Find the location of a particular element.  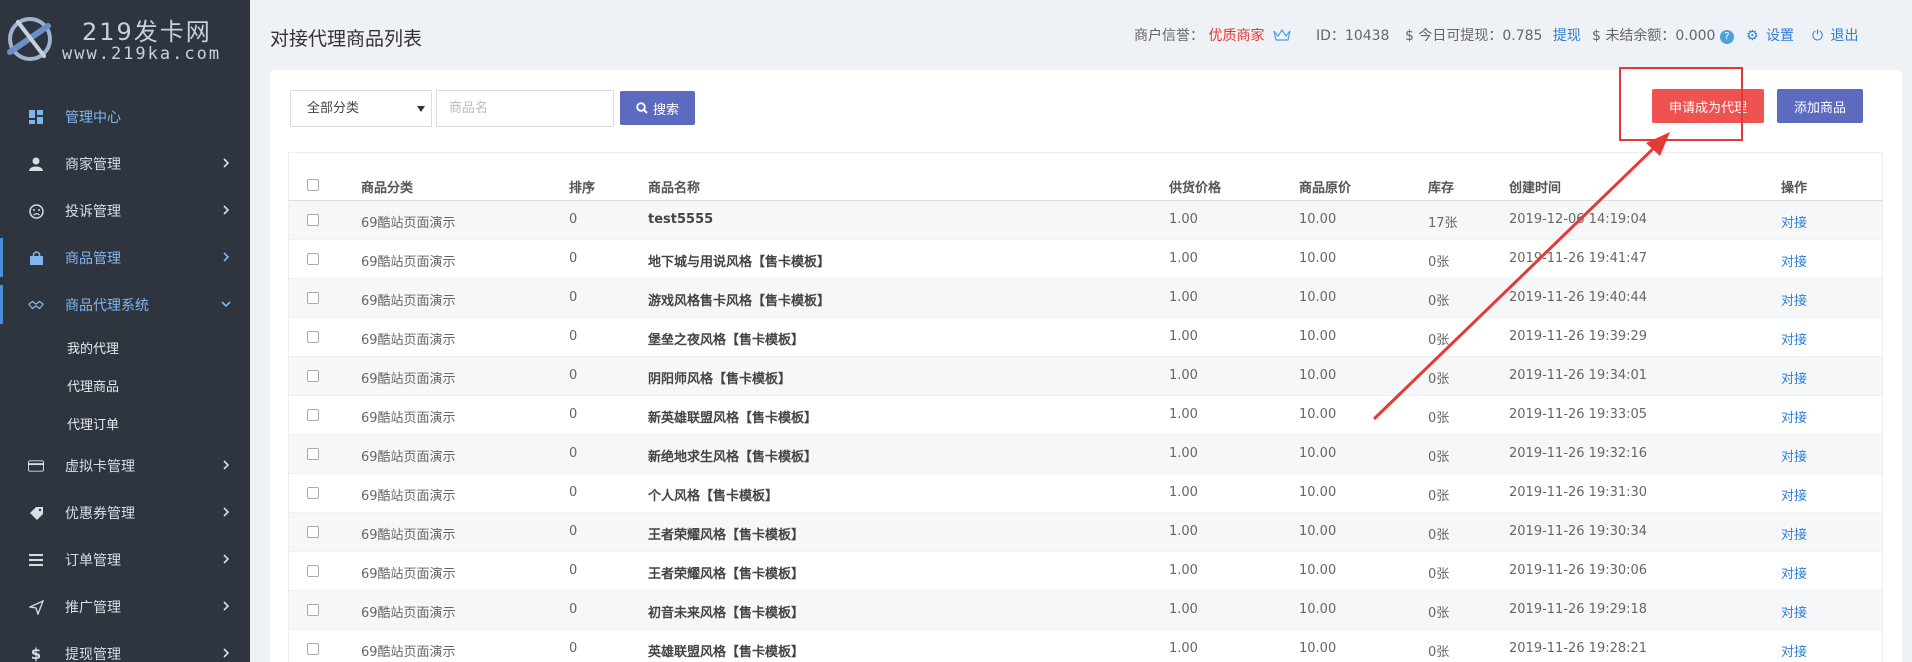

settings-label: 设置 is located at coordinates (1780, 36).